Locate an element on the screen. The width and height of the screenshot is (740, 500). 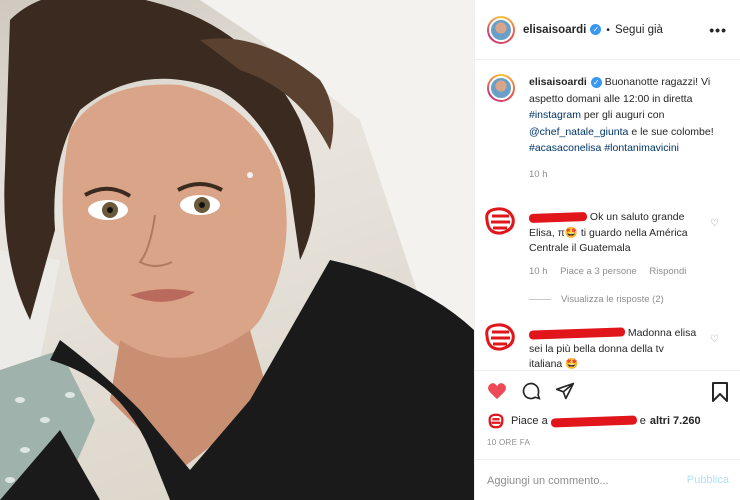
post-header: elisaisoardi ✓ • Segui già ••• is located at coordinates (607, 30).